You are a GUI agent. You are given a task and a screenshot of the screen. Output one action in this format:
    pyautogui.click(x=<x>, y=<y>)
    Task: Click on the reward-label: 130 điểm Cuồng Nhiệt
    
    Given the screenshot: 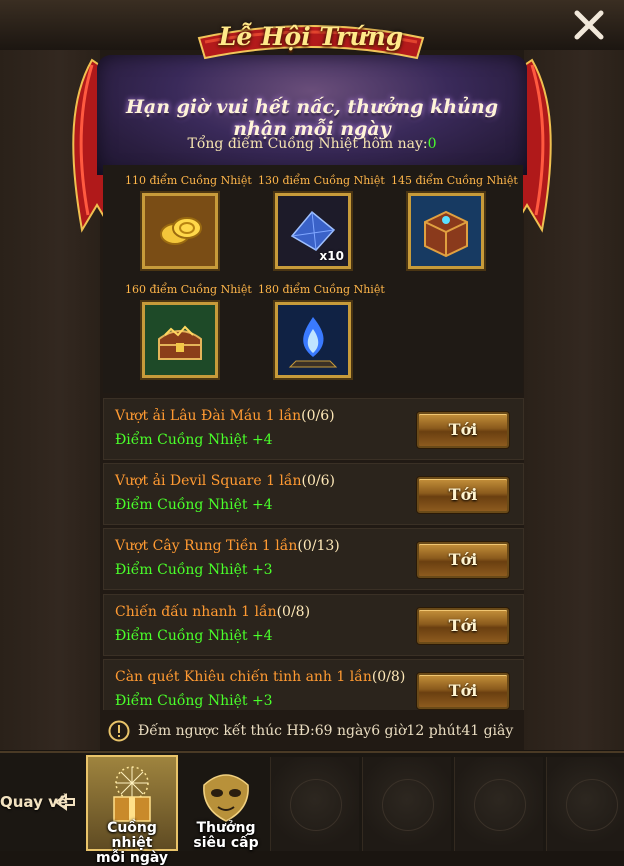 What is the action you would take?
    pyautogui.click(x=321, y=180)
    